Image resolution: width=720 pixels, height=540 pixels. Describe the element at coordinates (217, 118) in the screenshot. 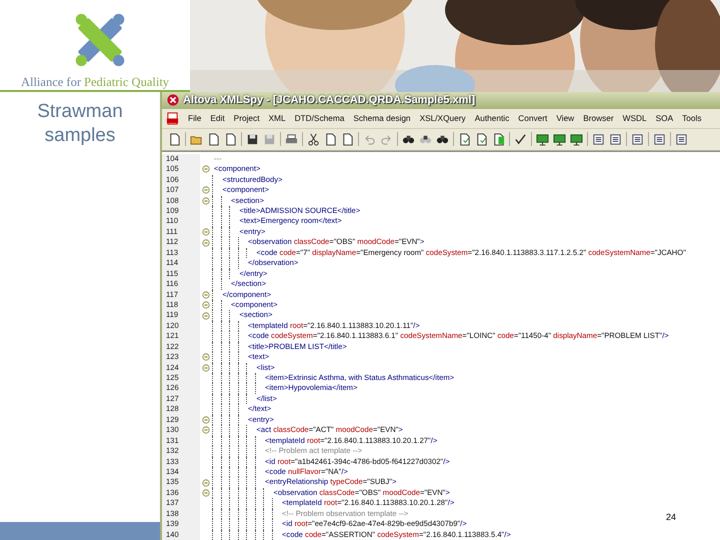

I see `menu-item: Edit` at that location.